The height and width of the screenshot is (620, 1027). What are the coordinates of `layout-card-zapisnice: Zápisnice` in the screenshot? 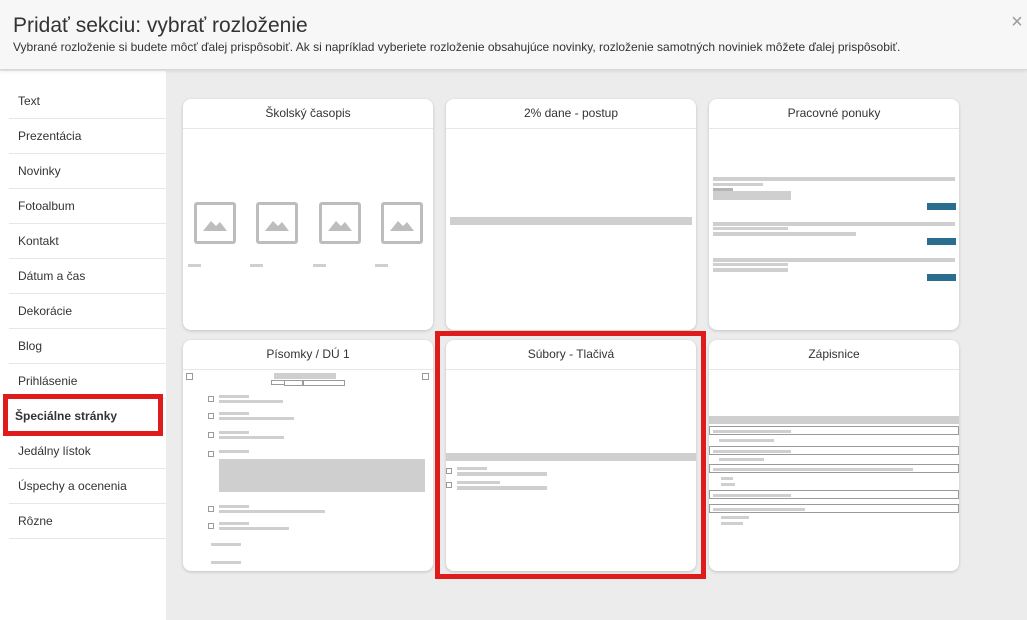 It's located at (834, 455).